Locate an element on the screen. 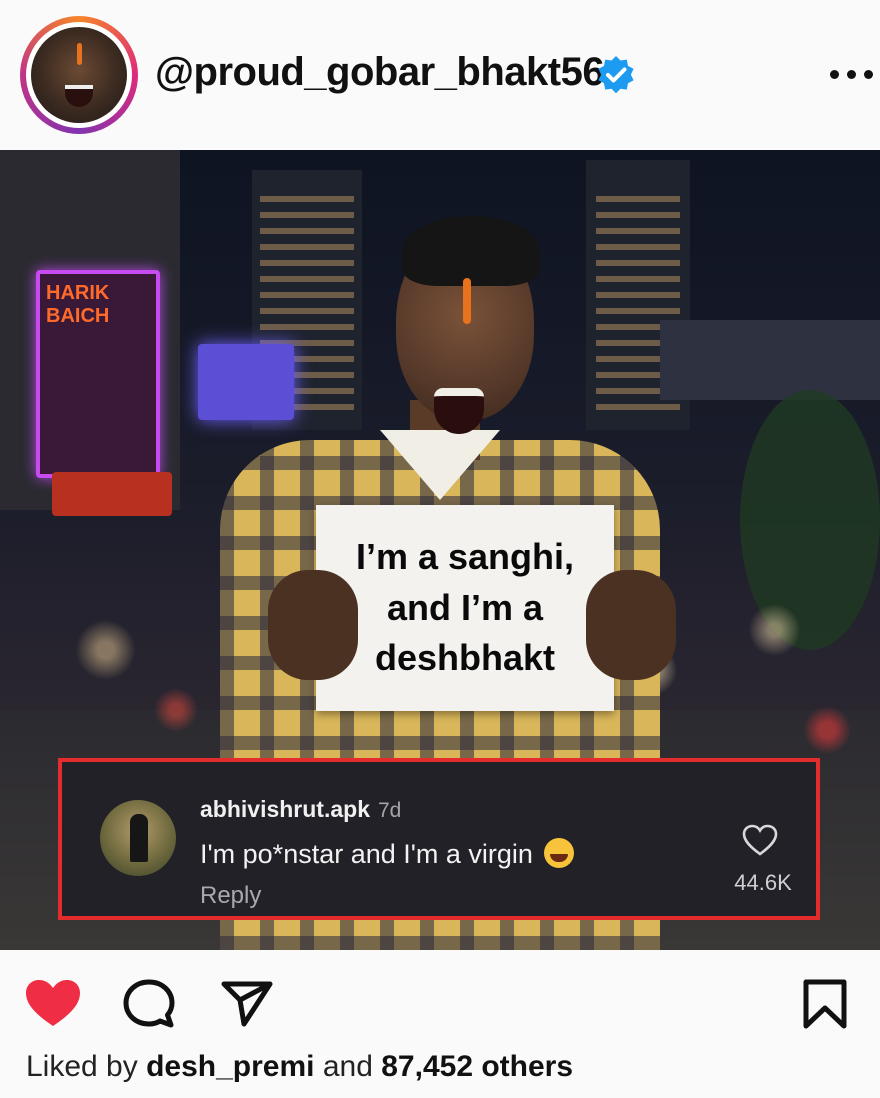 The width and height of the screenshot is (880, 1098). likes-count: 87,452 others is located at coordinates (477, 1066).